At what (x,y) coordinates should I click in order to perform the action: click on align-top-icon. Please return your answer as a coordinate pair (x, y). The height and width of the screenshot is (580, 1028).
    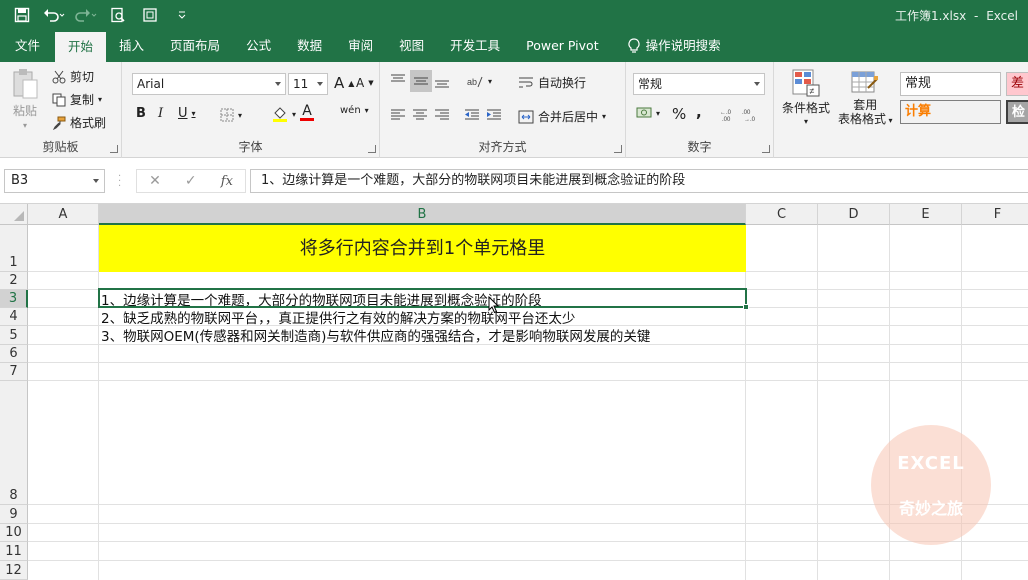
    Looking at the image, I should click on (398, 78).